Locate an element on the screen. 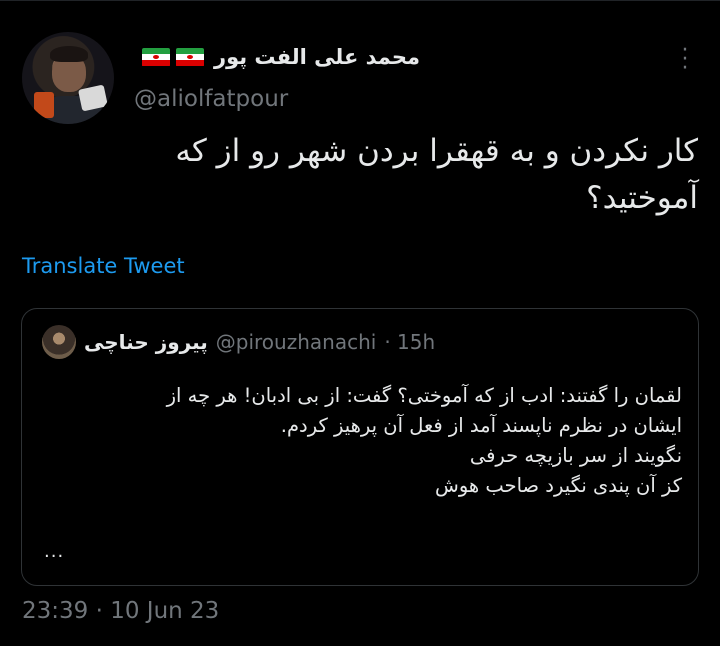 This screenshot has width=720, height=646. quoted-tweet-time: · 15h is located at coordinates (410, 342).